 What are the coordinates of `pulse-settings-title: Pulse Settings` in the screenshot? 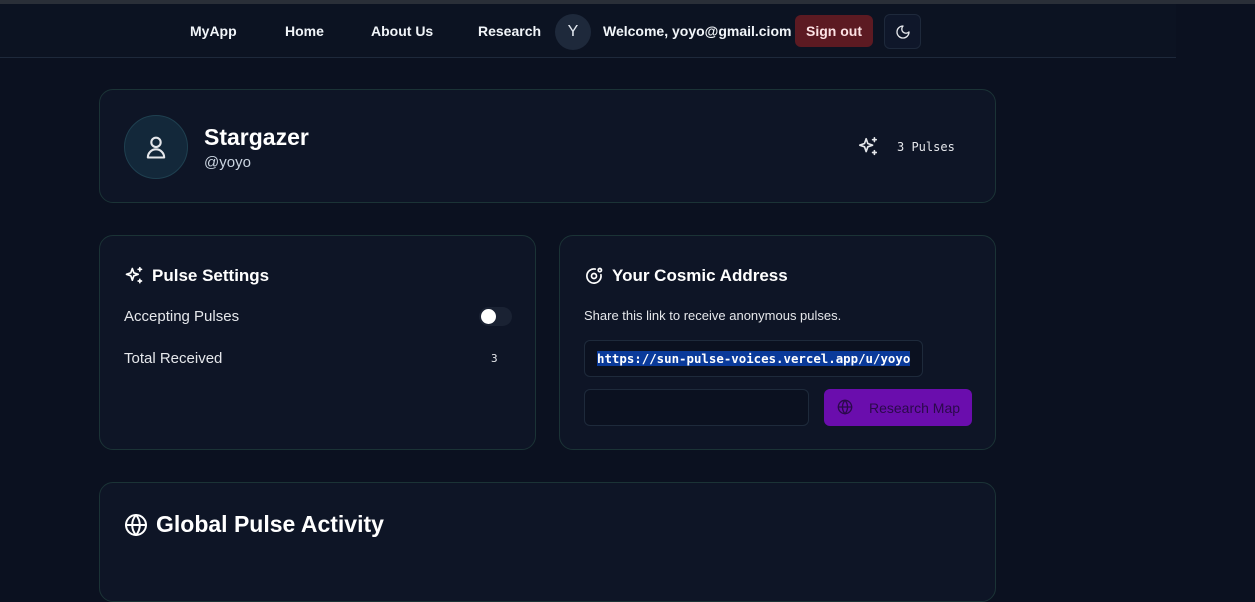 It's located at (196, 276).